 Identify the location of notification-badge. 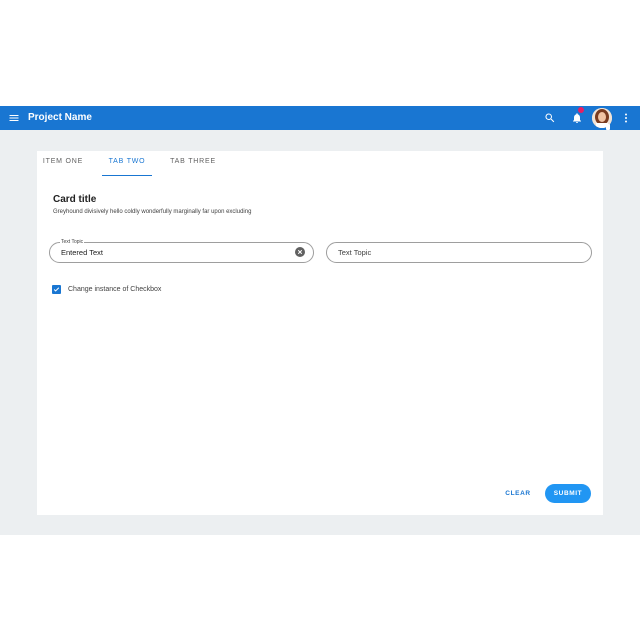
(581, 110).